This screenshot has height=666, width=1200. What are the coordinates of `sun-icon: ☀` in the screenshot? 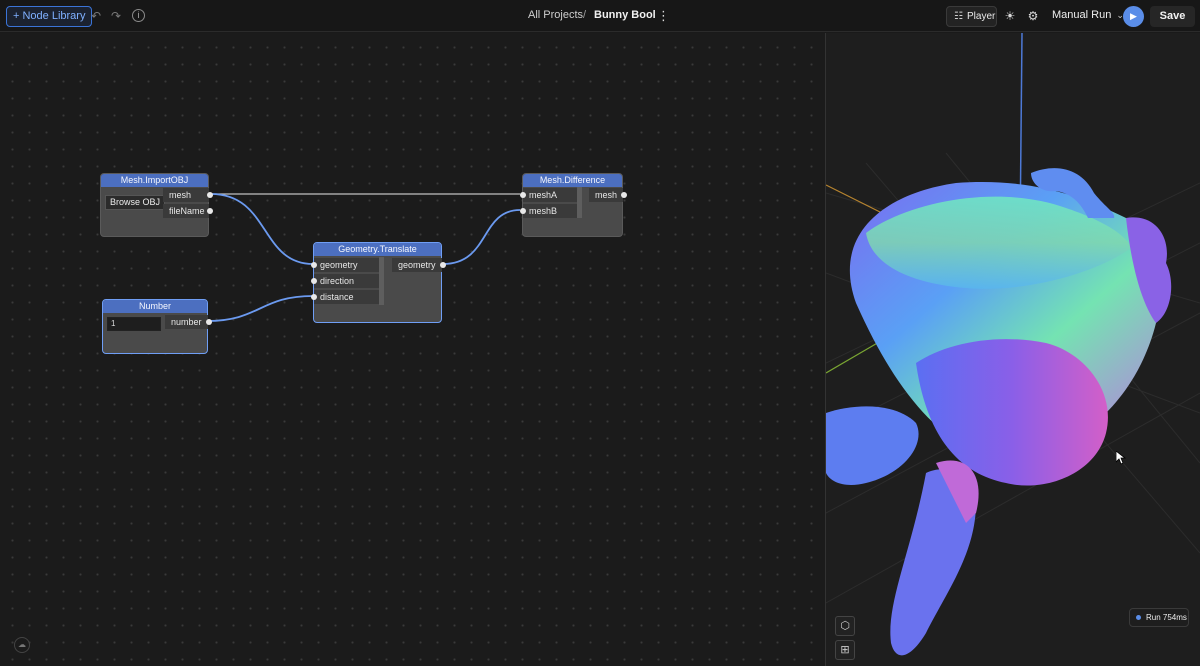 It's located at (1010, 16).